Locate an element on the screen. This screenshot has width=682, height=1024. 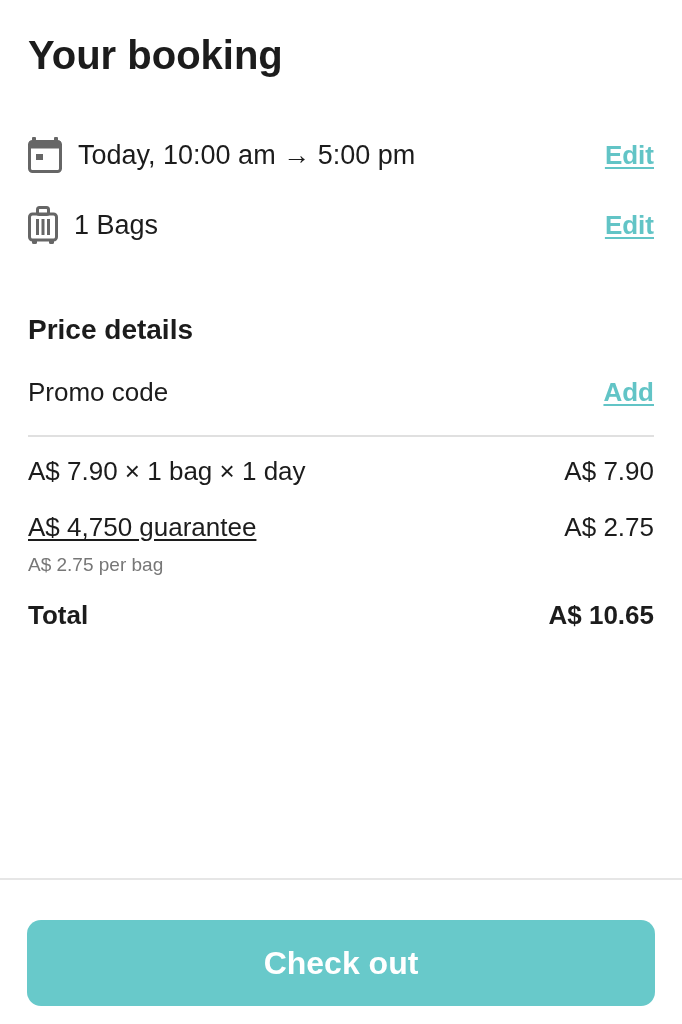
luggage-icon is located at coordinates (43, 225).